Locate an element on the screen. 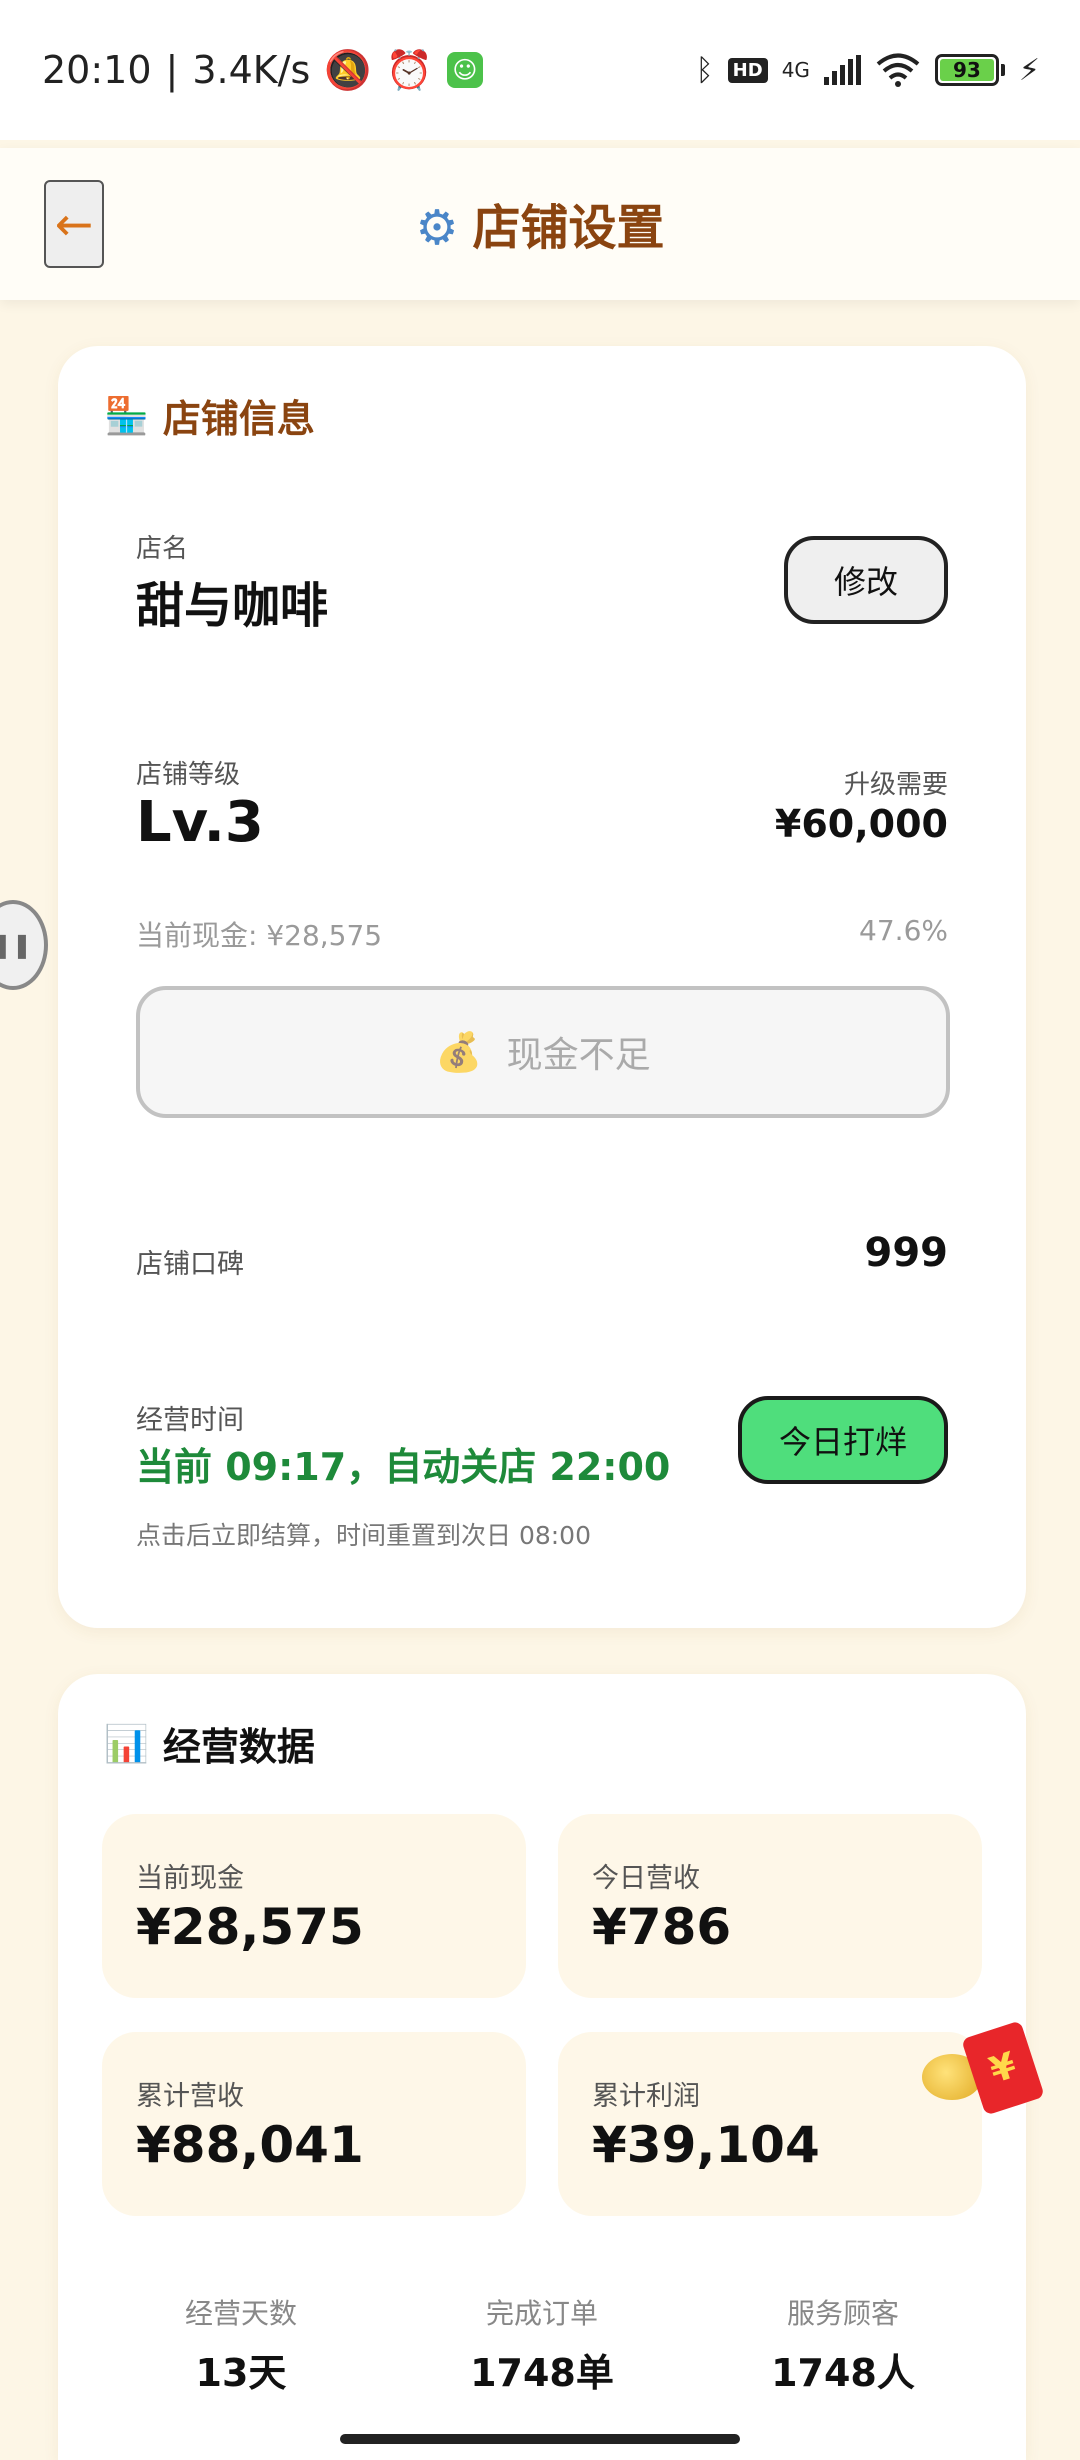 The height and width of the screenshot is (2460, 1080). network-type: 4G is located at coordinates (795, 70).